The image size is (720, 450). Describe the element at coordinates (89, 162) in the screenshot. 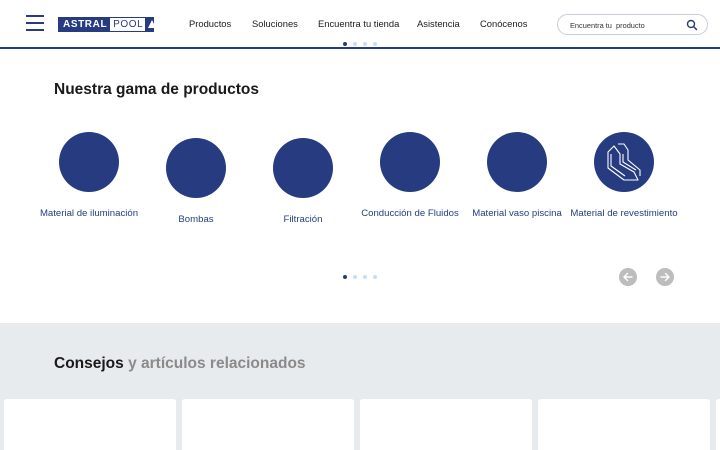

I see `lighting-icon` at that location.